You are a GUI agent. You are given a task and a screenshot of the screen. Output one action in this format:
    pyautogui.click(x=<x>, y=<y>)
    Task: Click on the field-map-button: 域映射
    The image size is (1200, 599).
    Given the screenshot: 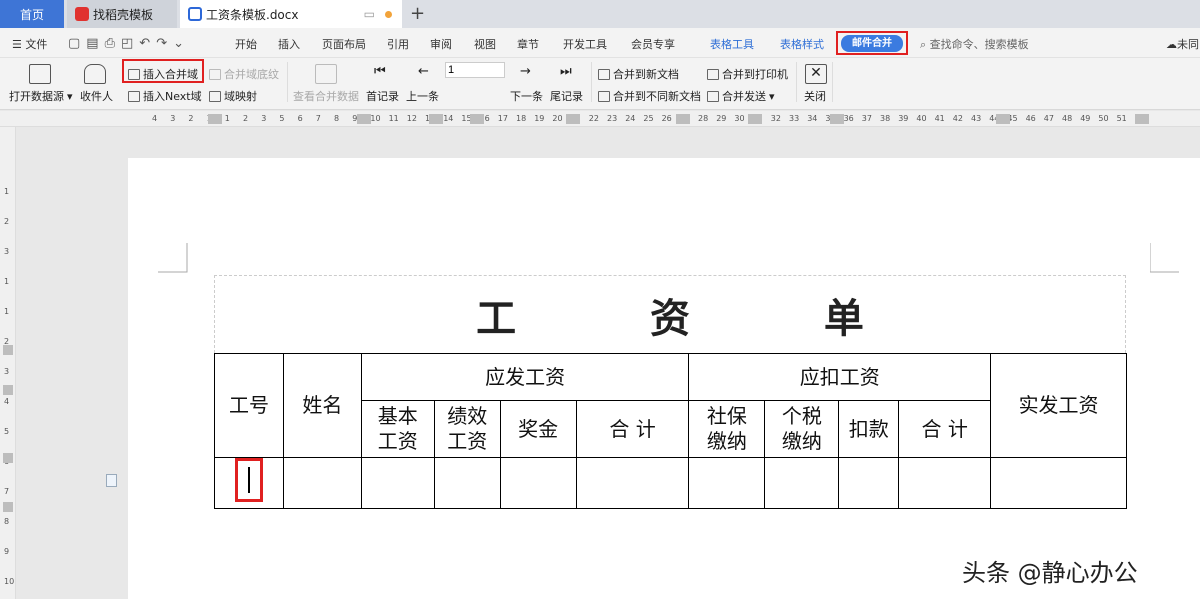 What is the action you would take?
    pyautogui.click(x=233, y=96)
    